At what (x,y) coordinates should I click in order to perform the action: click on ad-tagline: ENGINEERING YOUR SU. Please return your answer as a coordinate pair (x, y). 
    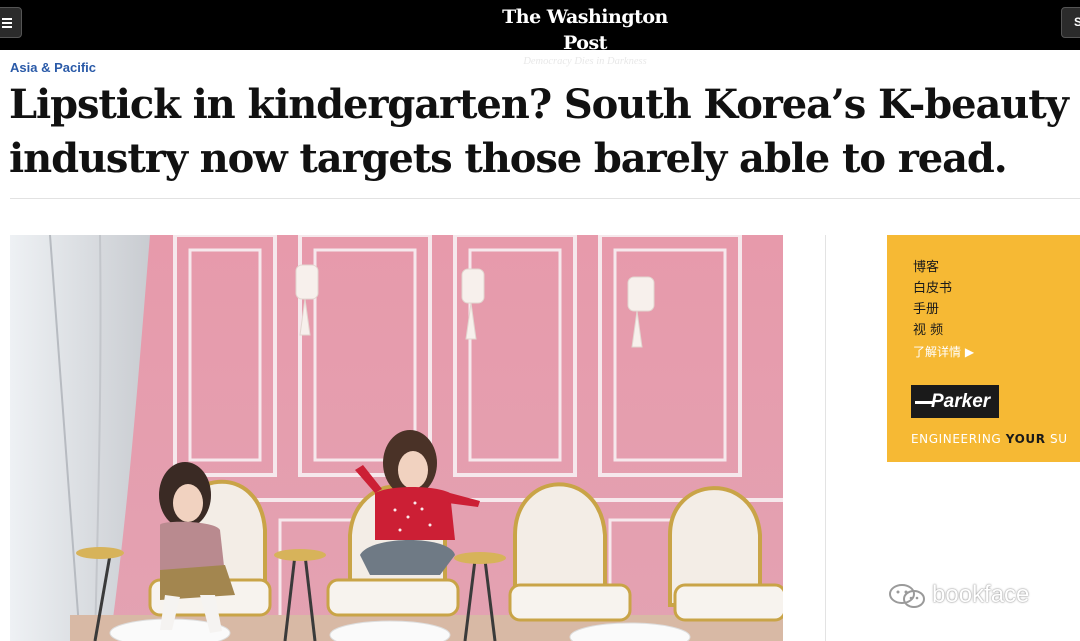
    Looking at the image, I should click on (995, 439).